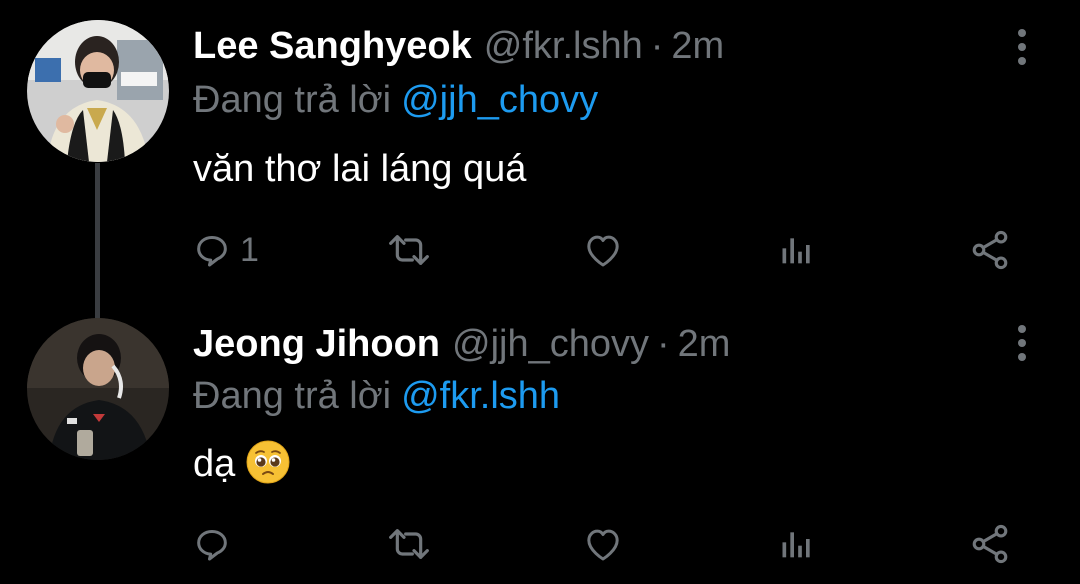 This screenshot has width=1080, height=584. I want to click on reply-count: 1, so click(249, 249).